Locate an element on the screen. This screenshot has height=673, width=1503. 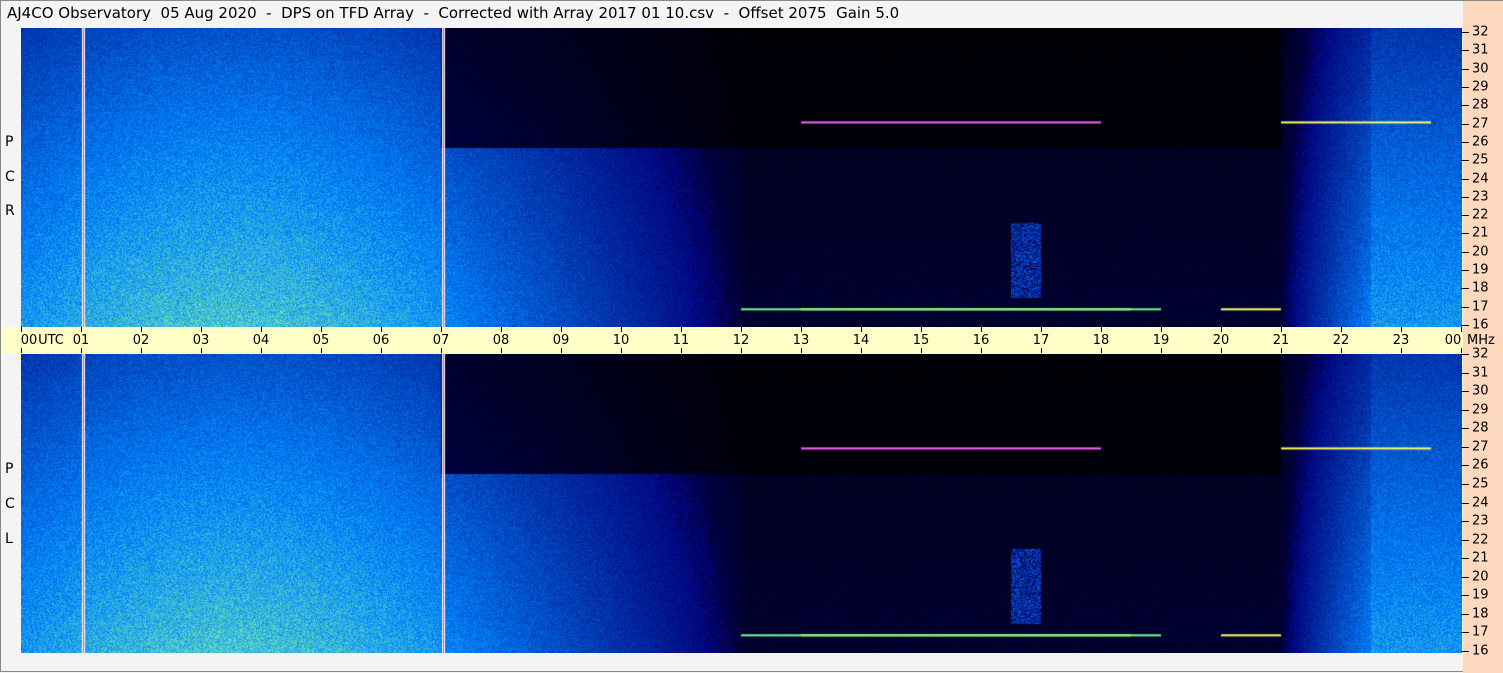
x-tick-label: 09 is located at coordinates (561, 340).